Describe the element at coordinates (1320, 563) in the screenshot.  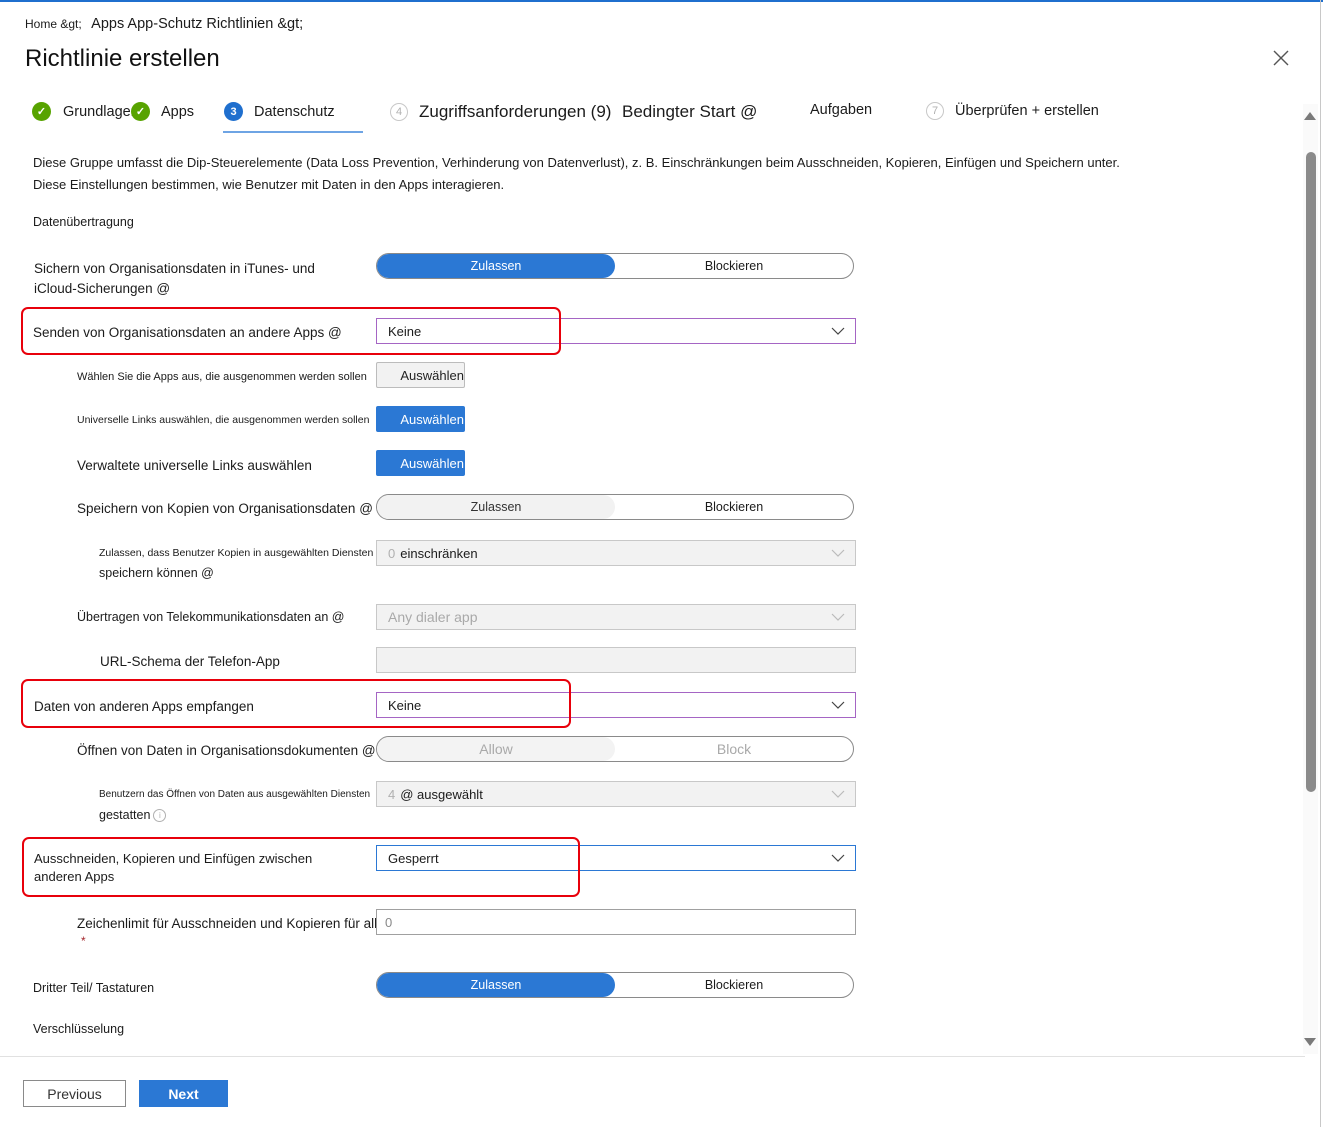
I see `window-border` at that location.